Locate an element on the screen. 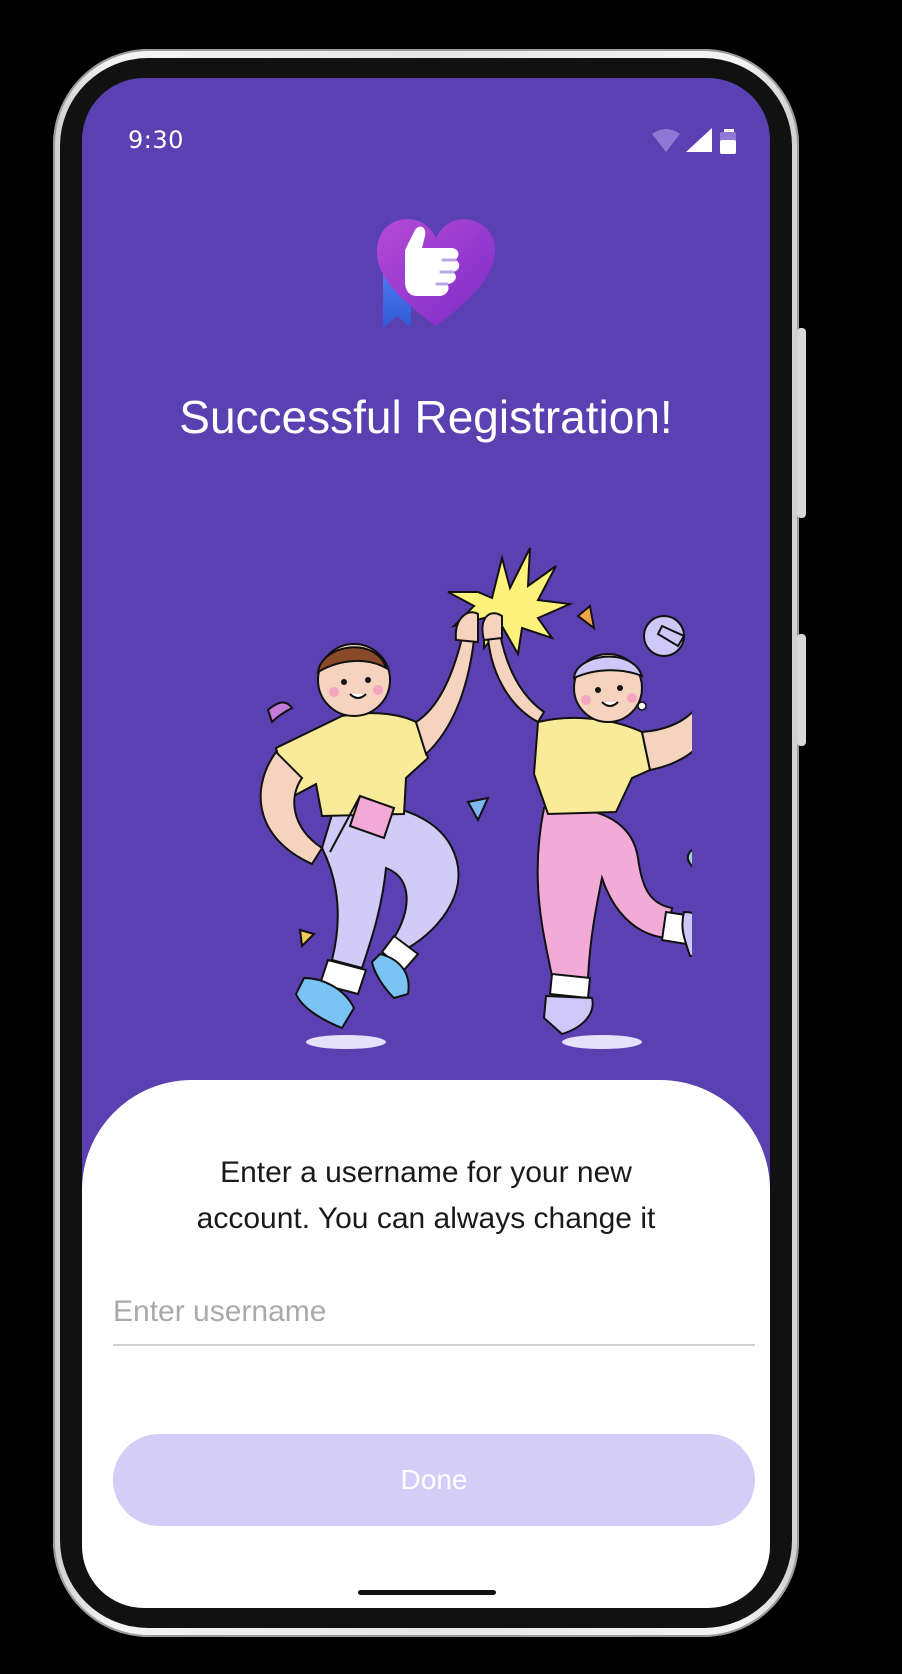  instruction-line-1: Enter a username for your new is located at coordinates (426, 1172).